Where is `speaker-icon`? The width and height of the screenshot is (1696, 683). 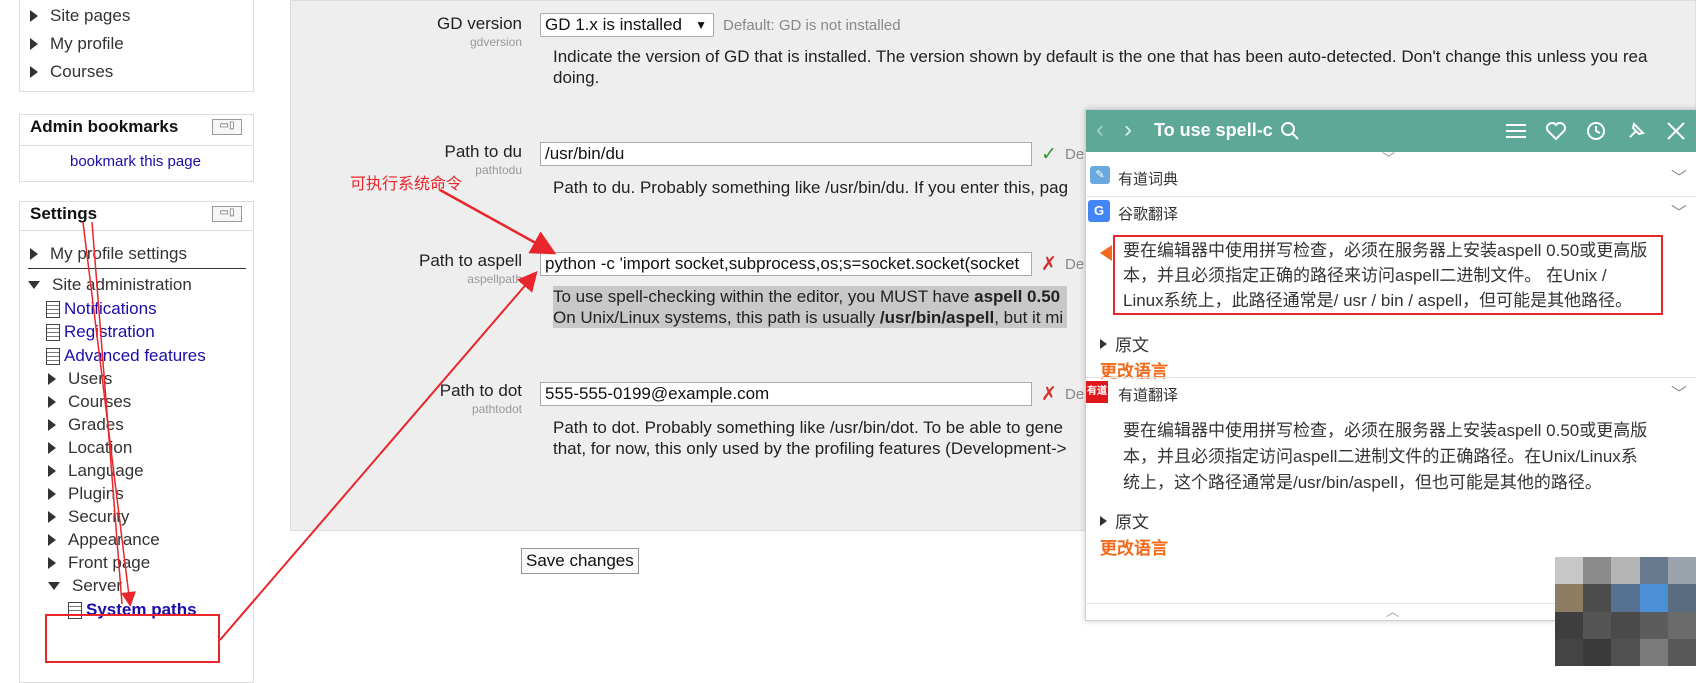
speaker-icon is located at coordinates (1106, 253).